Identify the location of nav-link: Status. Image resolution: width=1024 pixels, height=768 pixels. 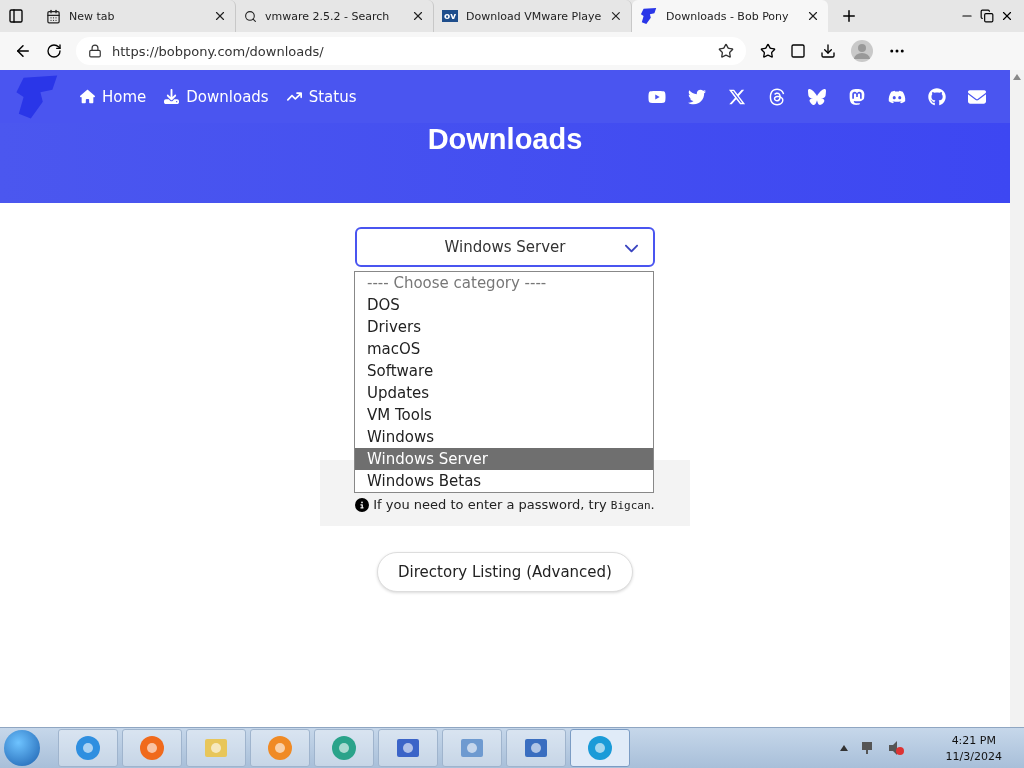
(321, 96).